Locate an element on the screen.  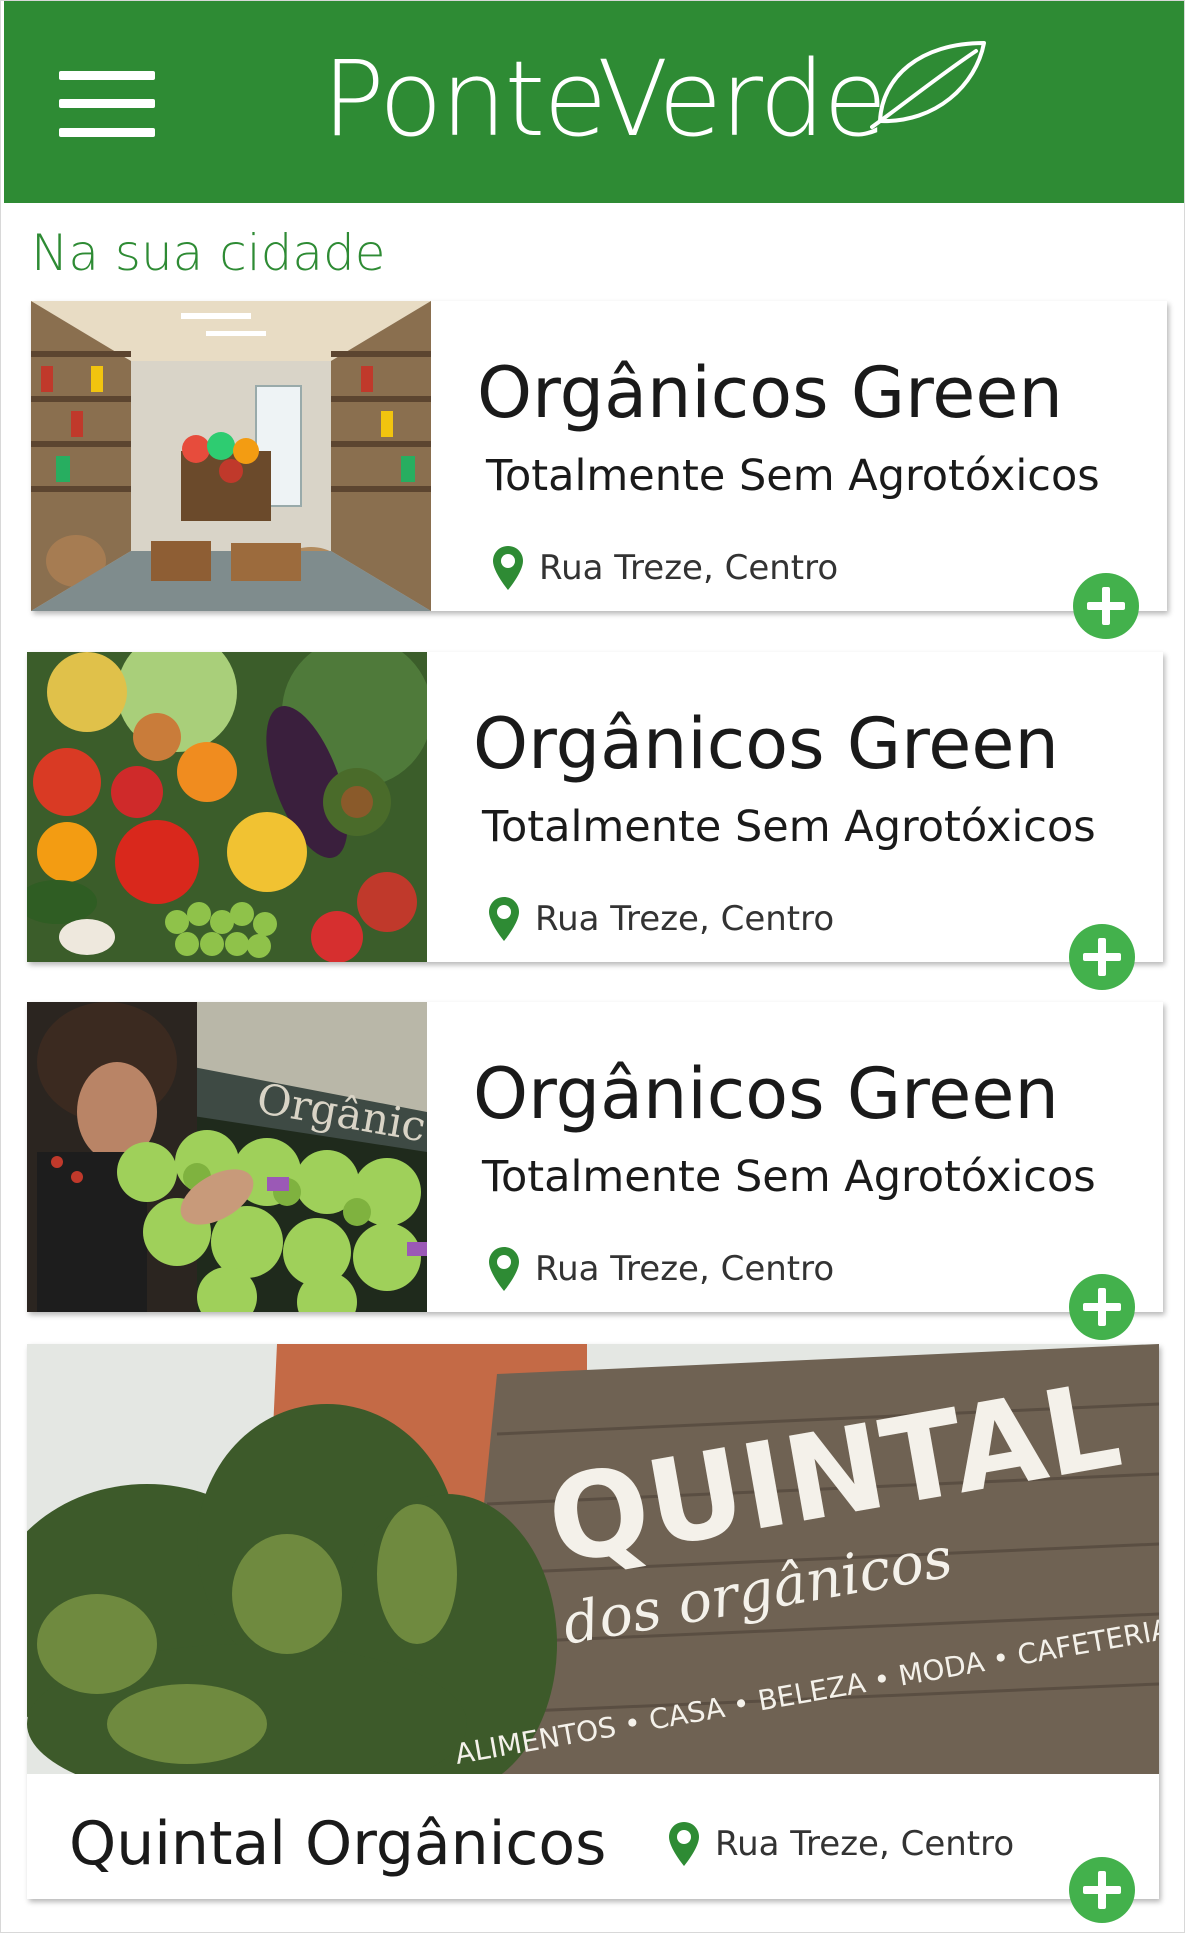
produce-shelf-photo: Orgânic is located at coordinates (227, 1157).